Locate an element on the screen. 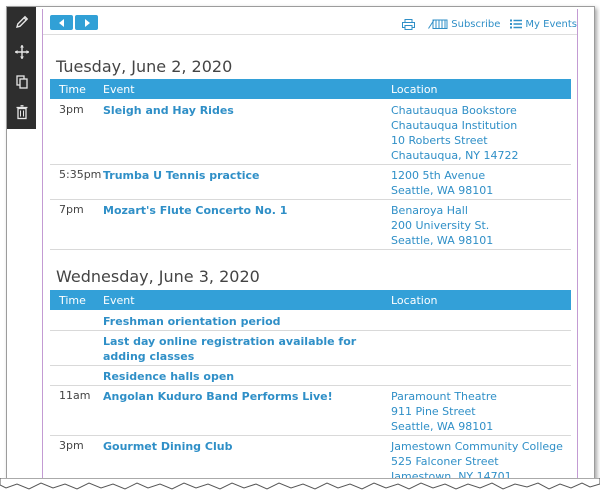  table-row: Residence halls open is located at coordinates (310, 375).